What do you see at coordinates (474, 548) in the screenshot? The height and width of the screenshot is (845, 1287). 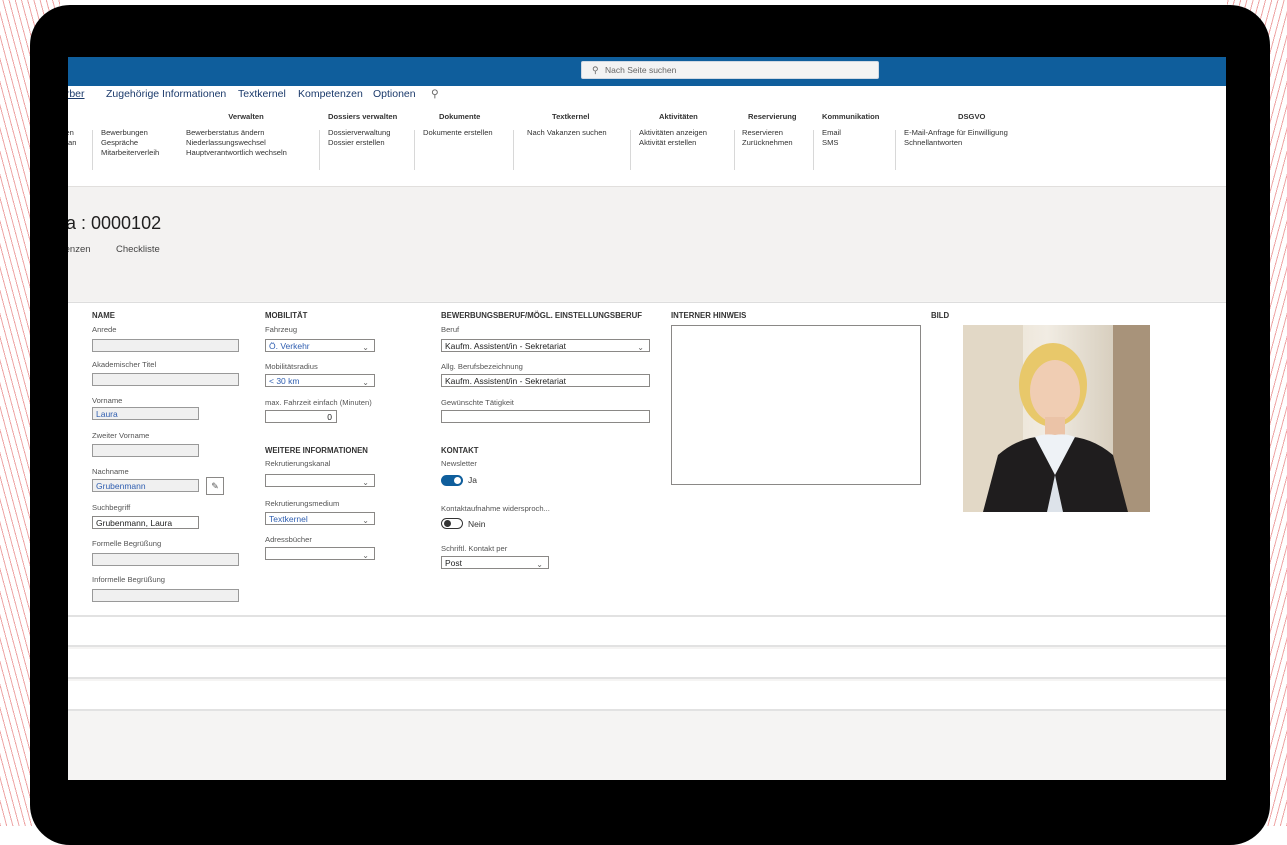 I see `label-schriftl-kontakt: Schriftl. Kontakt per` at bounding box center [474, 548].